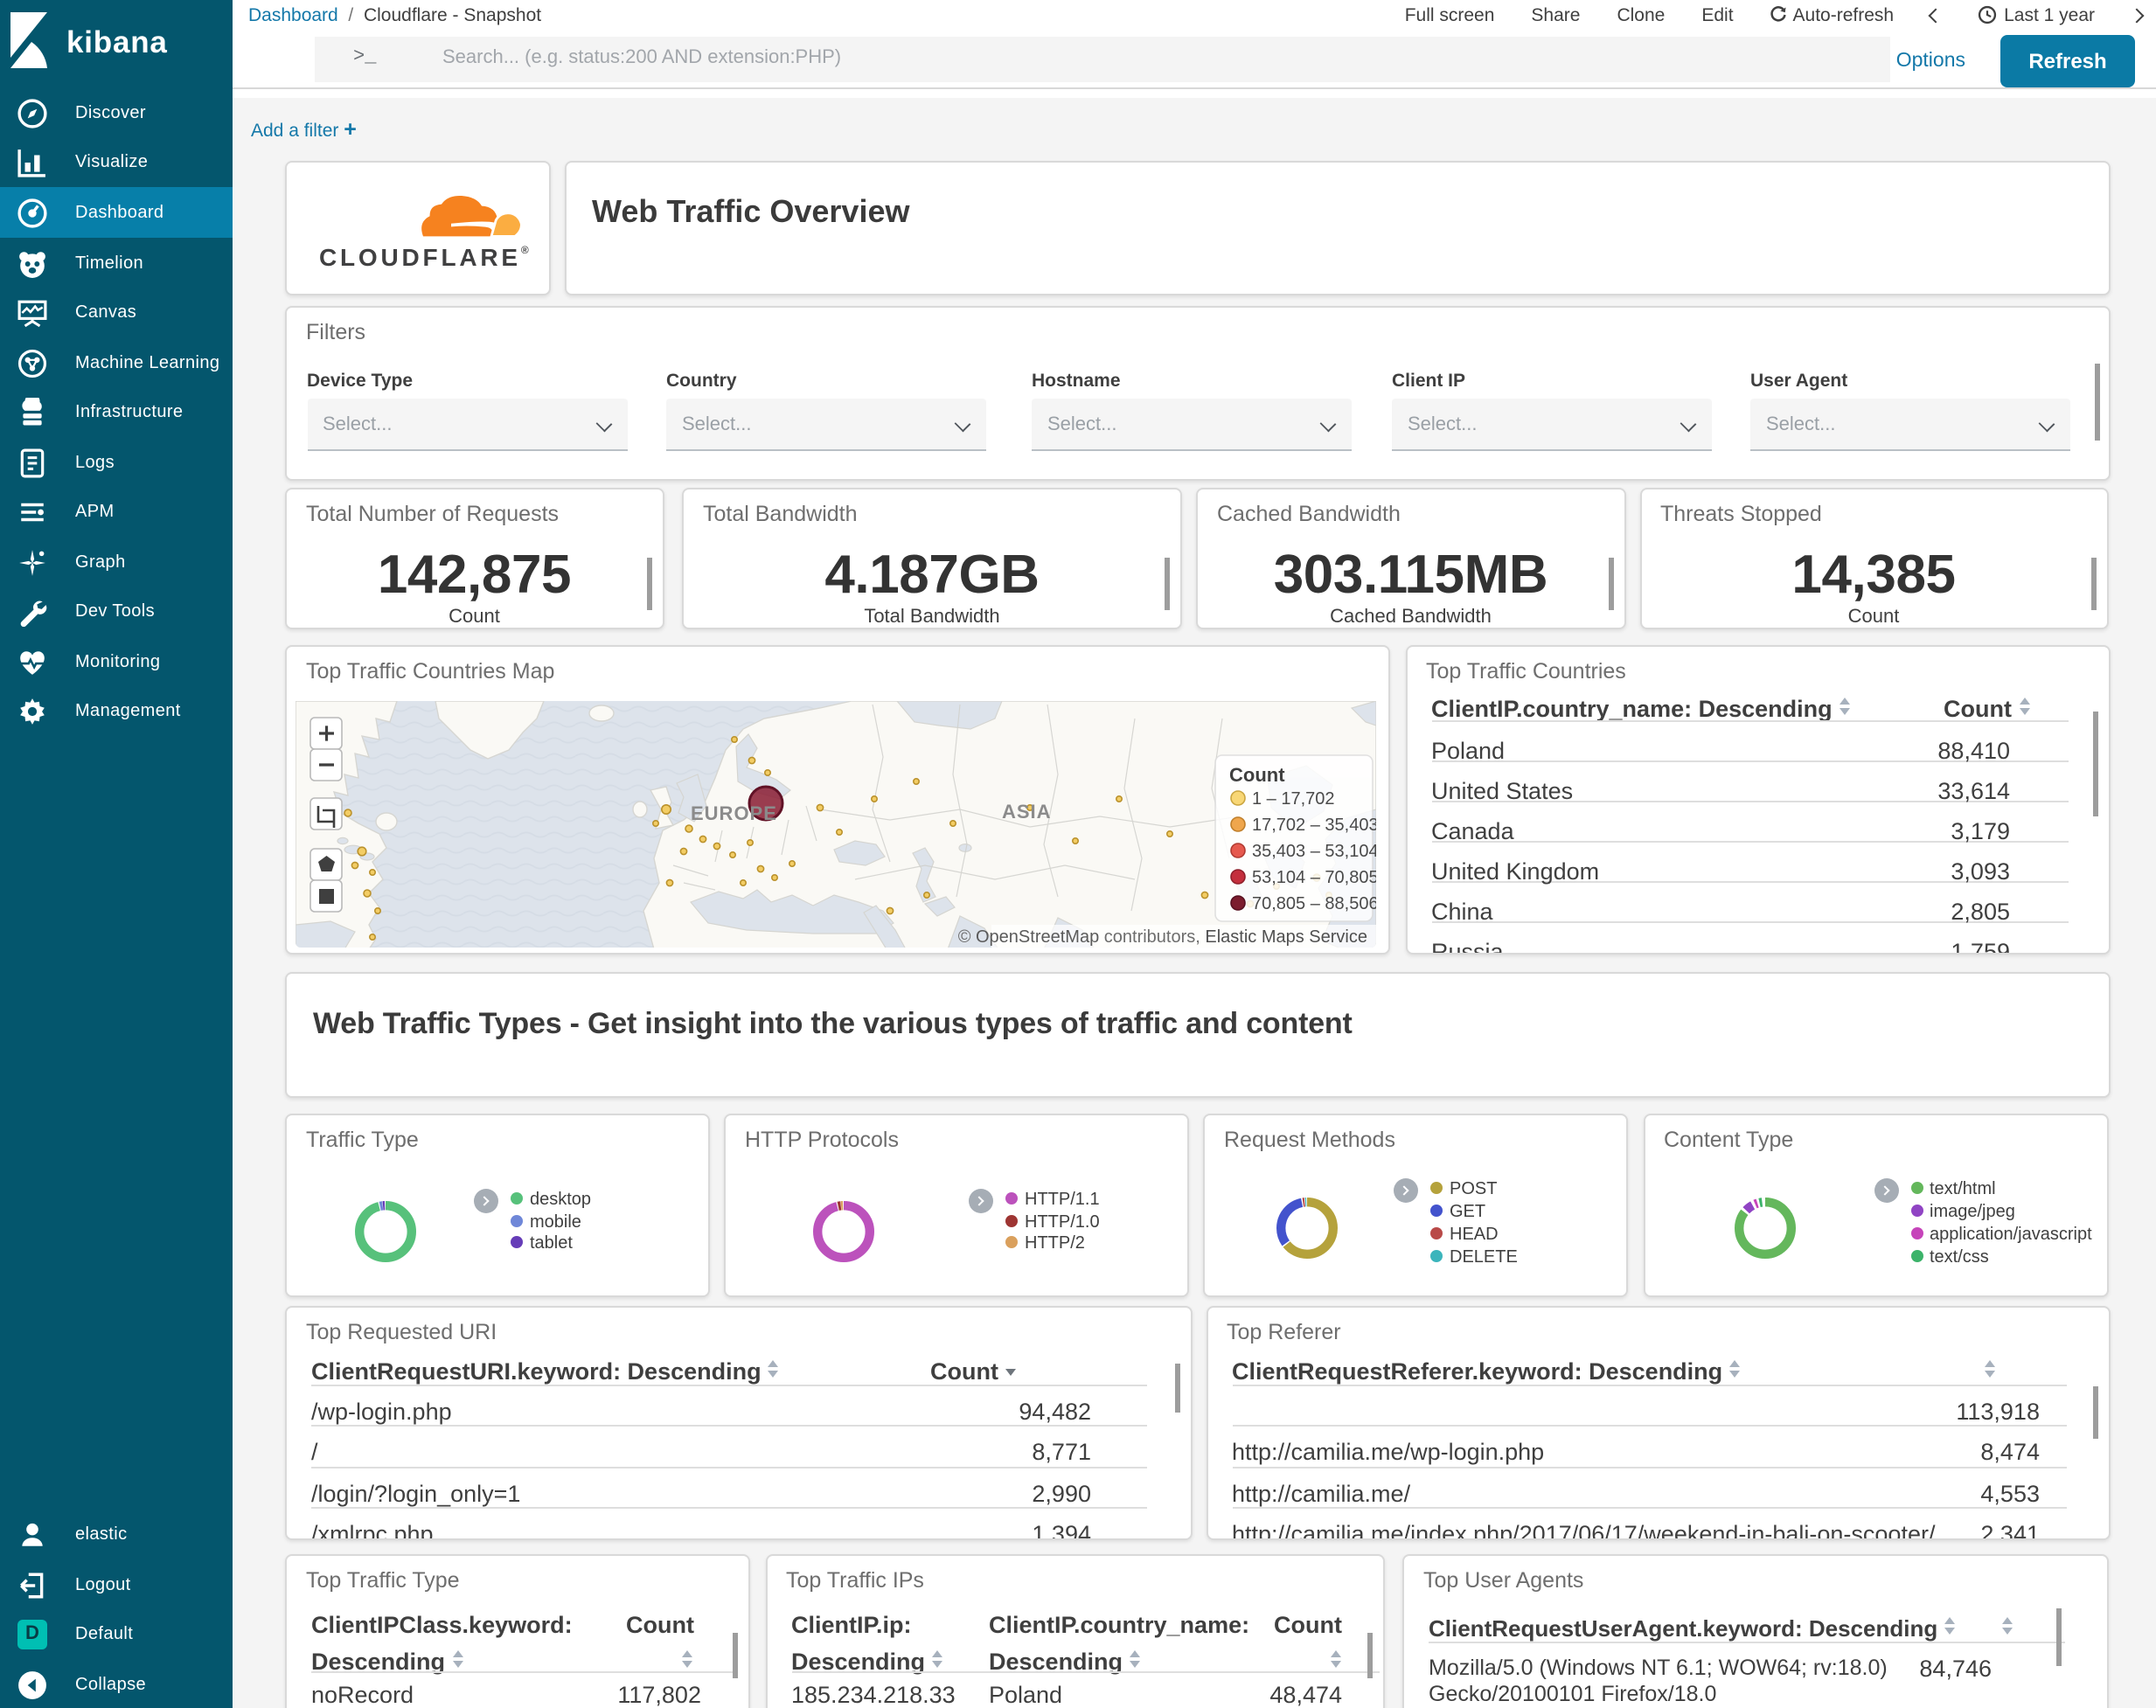 The height and width of the screenshot is (1708, 2156). What do you see at coordinates (1027, 811) in the screenshot?
I see `svg-text: ASIA` at bounding box center [1027, 811].